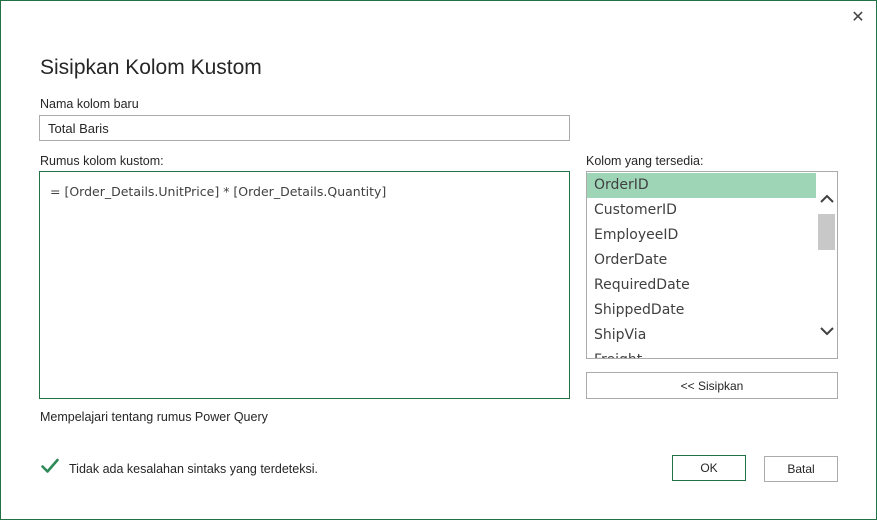 Image resolution: width=877 pixels, height=520 pixels. What do you see at coordinates (102, 161) in the screenshot?
I see `formula-label: Rumus kolom kustom:` at bounding box center [102, 161].